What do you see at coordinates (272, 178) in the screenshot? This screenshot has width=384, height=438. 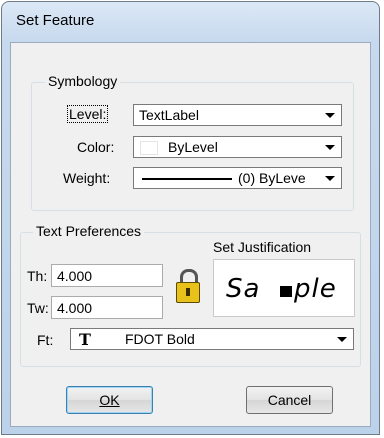 I see `weight-value: (0) ByLeve` at bounding box center [272, 178].